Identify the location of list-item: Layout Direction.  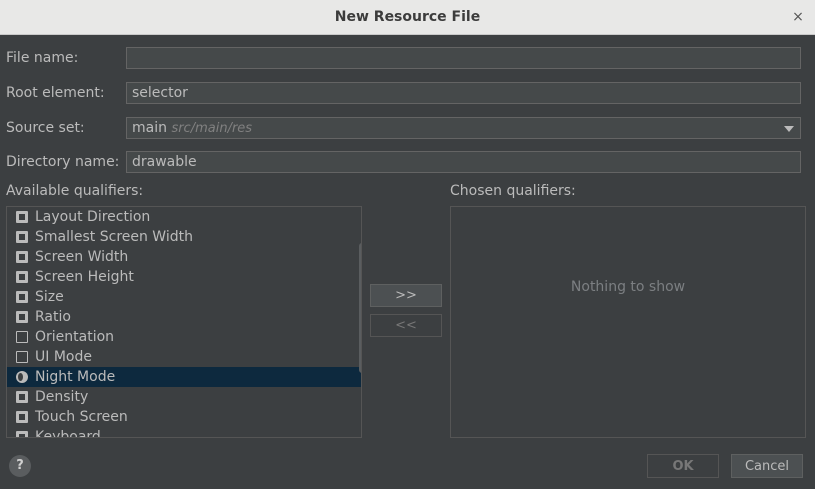
(184, 217).